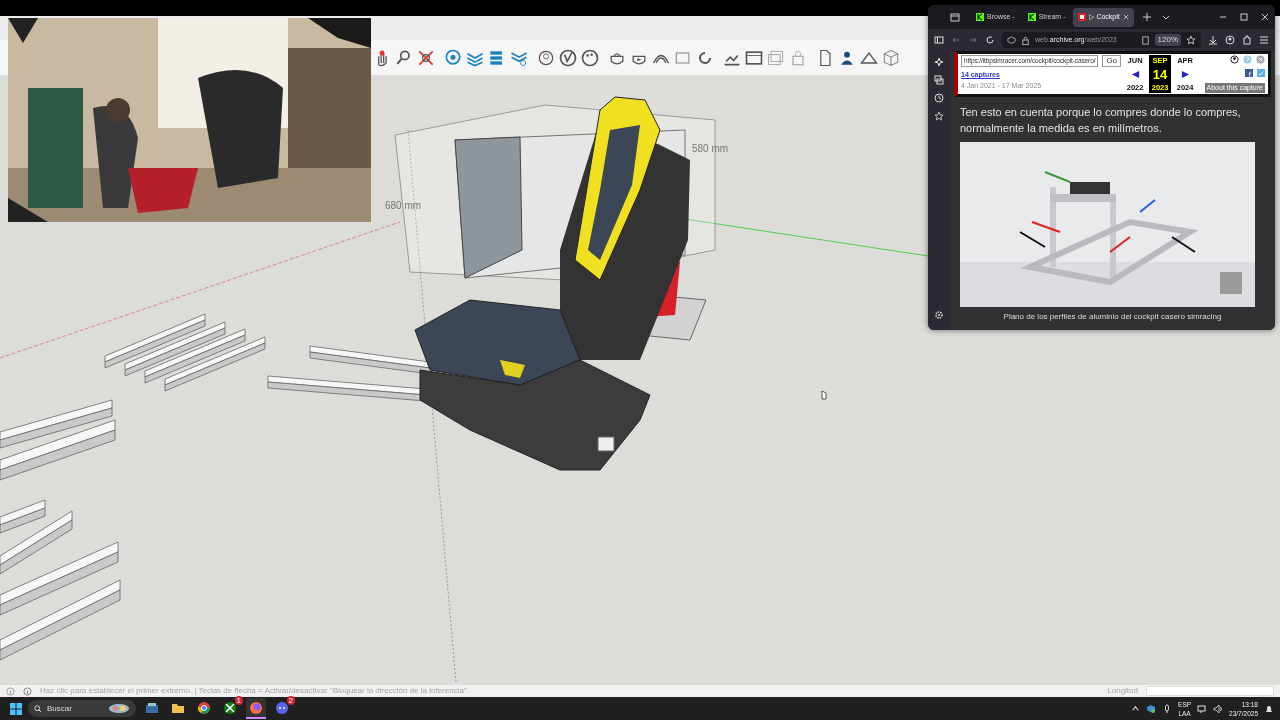  What do you see at coordinates (254, 691) in the screenshot?
I see `status-hint: Haz clic para establecer el primer extremo. | Teclas de flecha = Activar/desactivar "Bloquear la dirección de la inferencia".` at bounding box center [254, 691].